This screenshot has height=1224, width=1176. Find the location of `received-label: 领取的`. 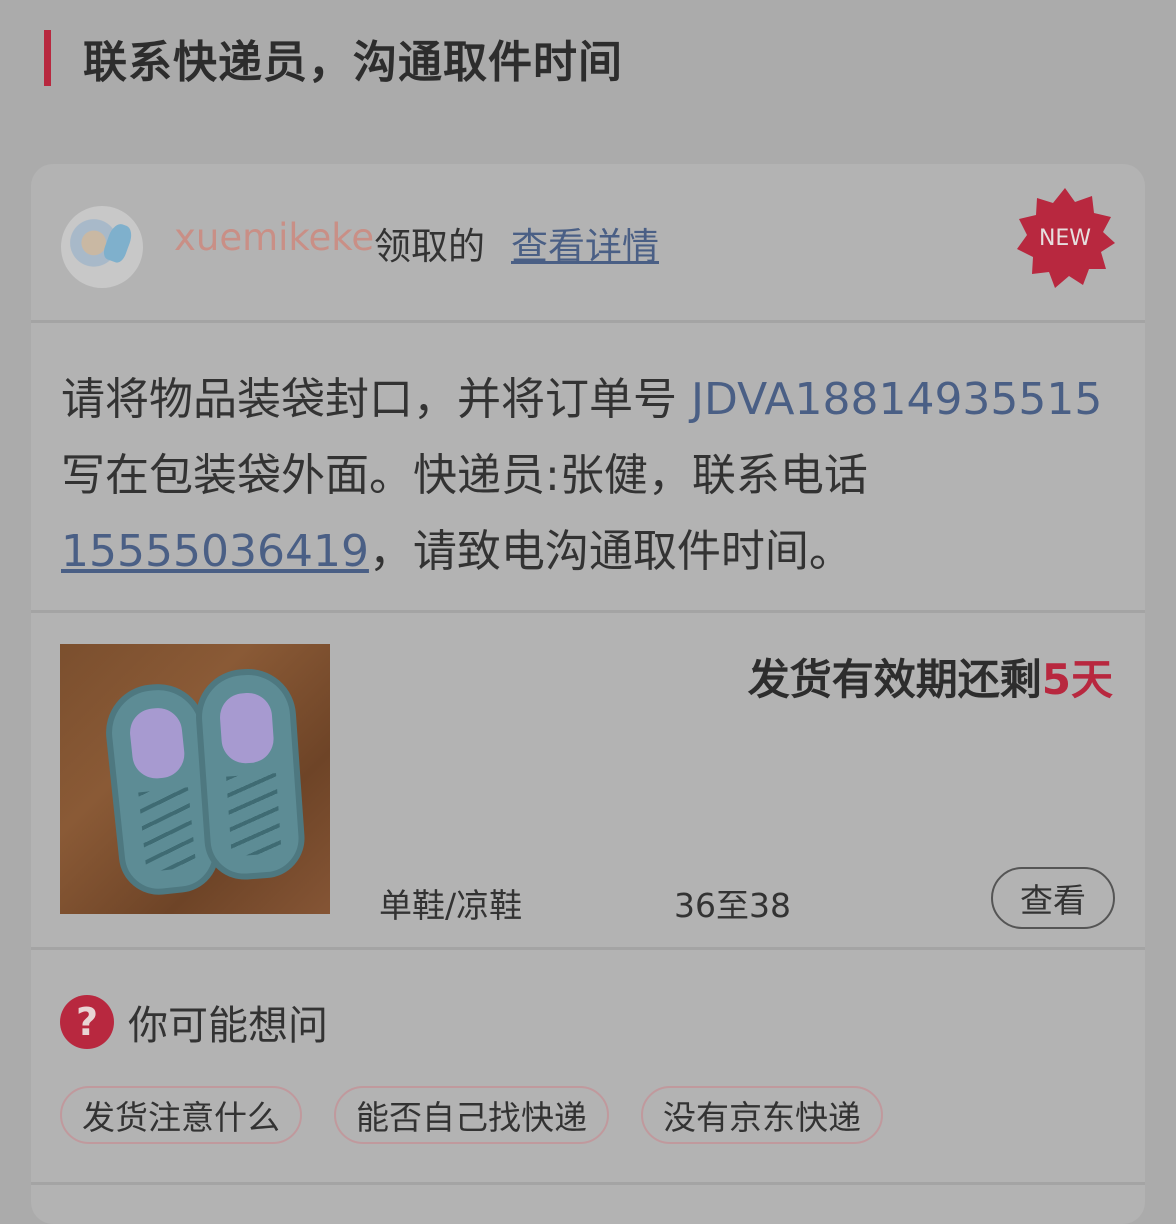

received-label: 领取的 is located at coordinates (429, 246).